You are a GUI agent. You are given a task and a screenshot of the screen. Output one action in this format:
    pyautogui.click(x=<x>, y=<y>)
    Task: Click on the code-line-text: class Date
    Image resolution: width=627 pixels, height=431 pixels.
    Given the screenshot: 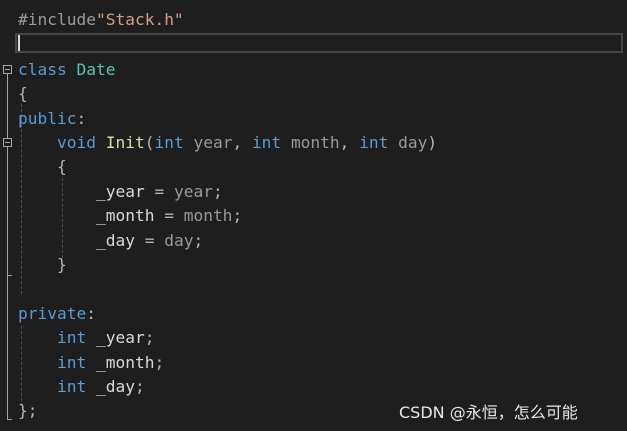 What is the action you would take?
    pyautogui.click(x=66, y=70)
    